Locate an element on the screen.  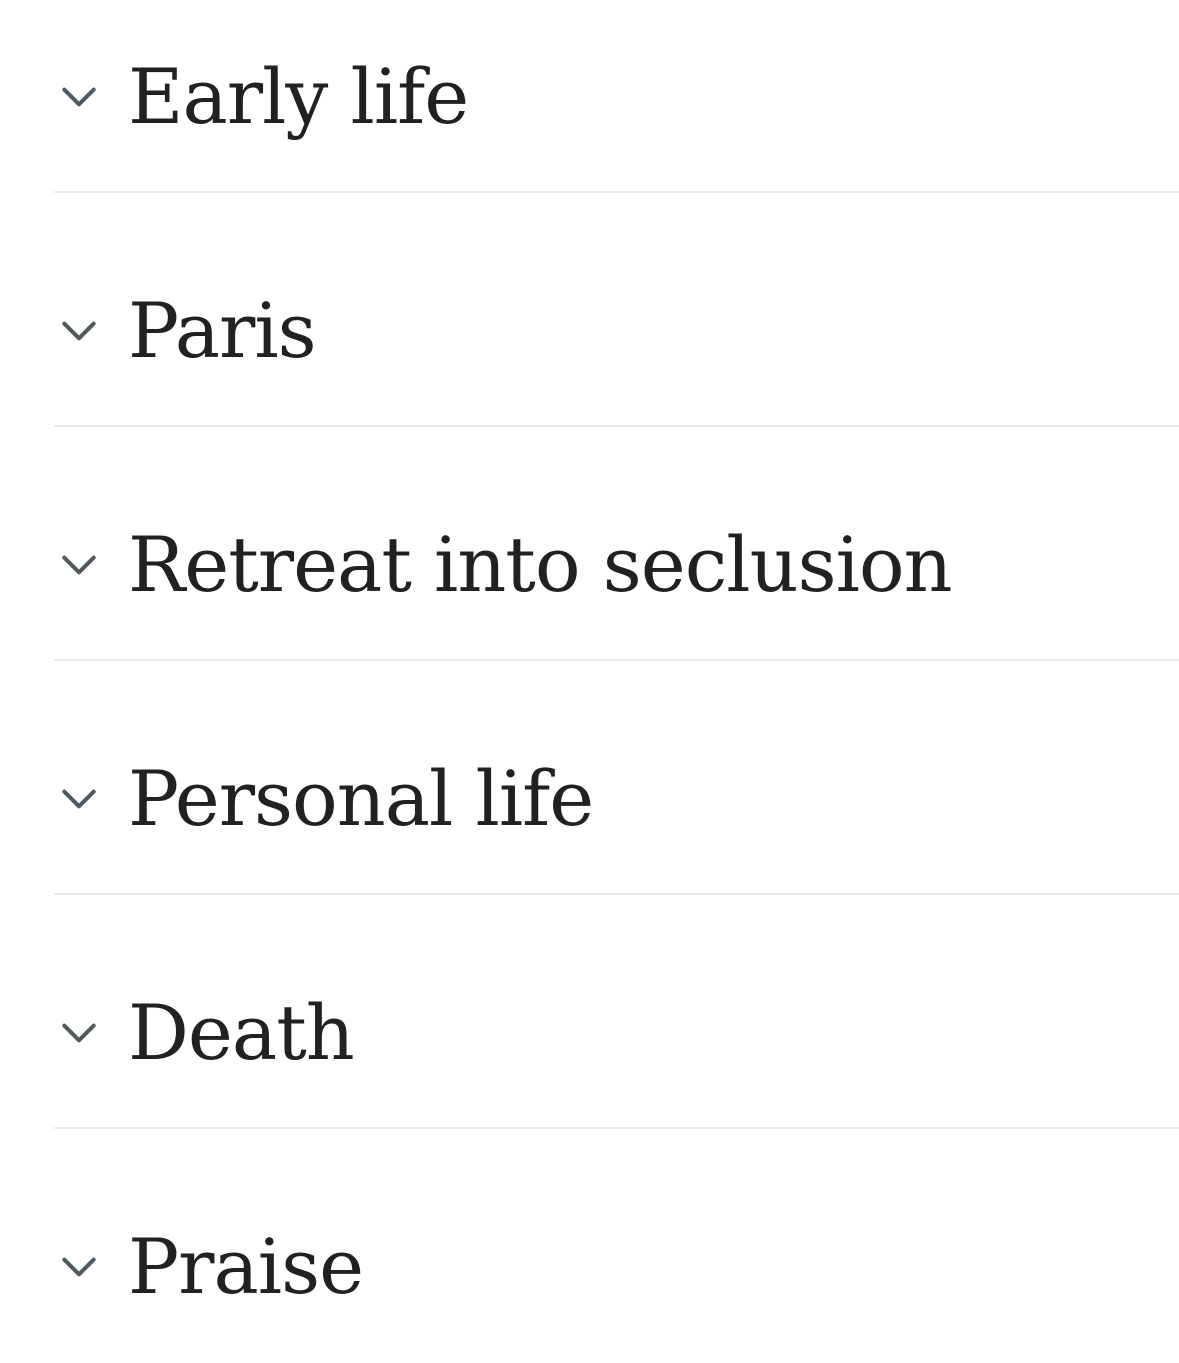
section-title: Personal life is located at coordinates (361, 798).